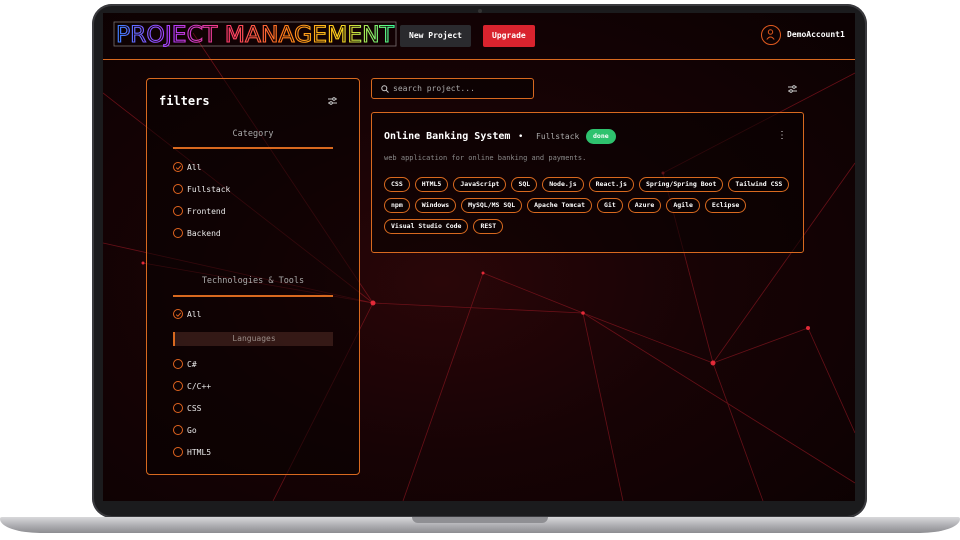  Describe the element at coordinates (253, 339) in the screenshot. I see `languages-header: Languages` at that location.